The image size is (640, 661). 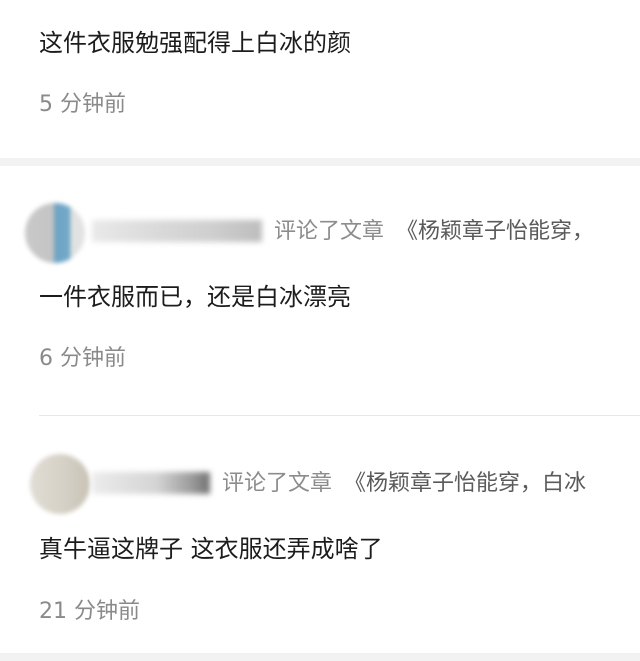 I want to click on comment-text: 一件衣服而已，还是白冰漂亮, so click(x=195, y=297).